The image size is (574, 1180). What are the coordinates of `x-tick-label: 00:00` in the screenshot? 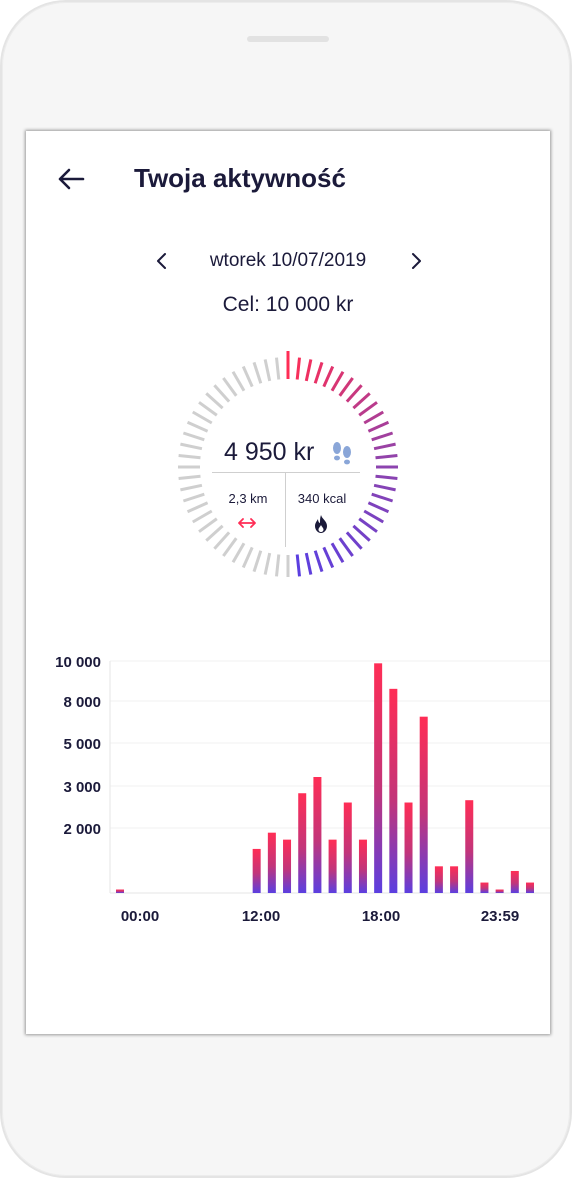 It's located at (140, 916).